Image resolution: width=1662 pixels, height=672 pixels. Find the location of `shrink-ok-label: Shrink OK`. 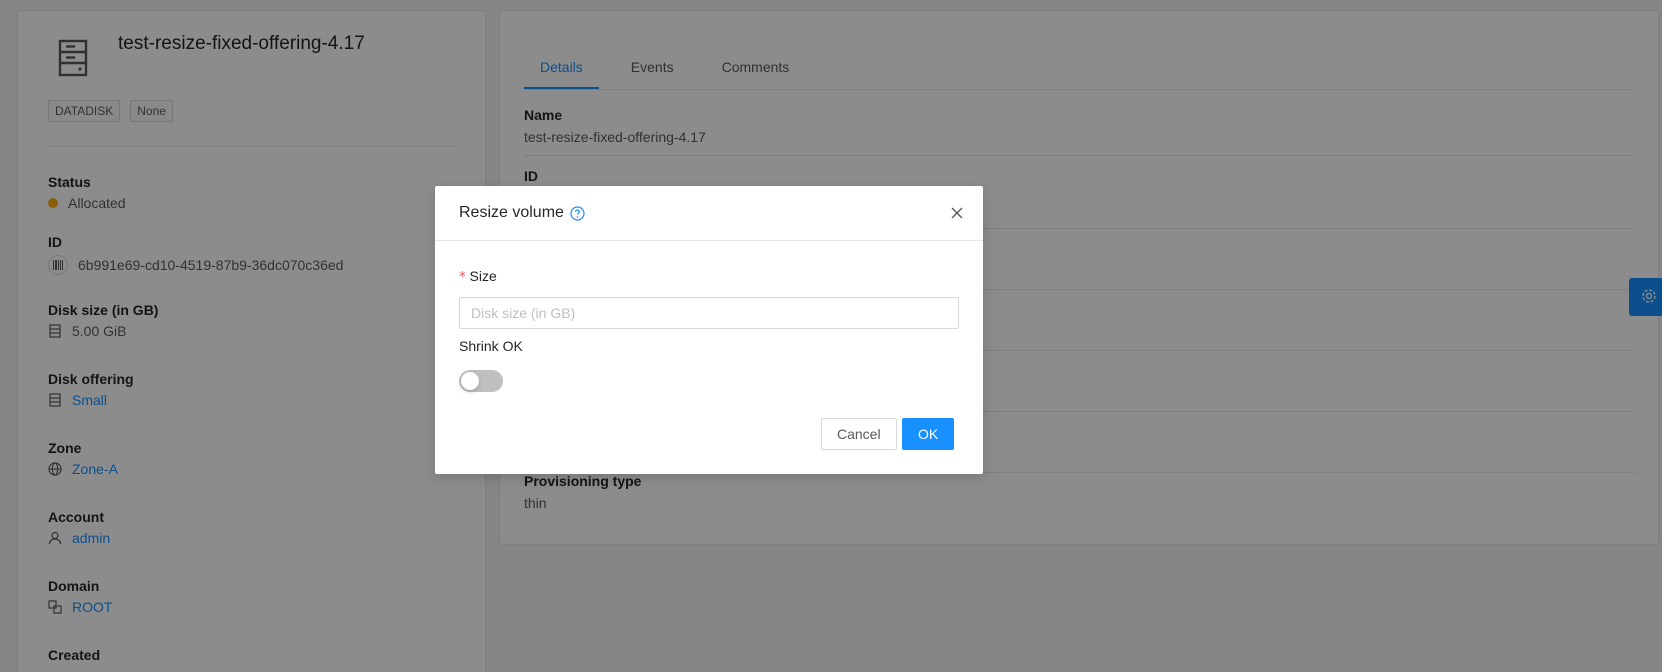

shrink-ok-label: Shrink OK is located at coordinates (491, 346).